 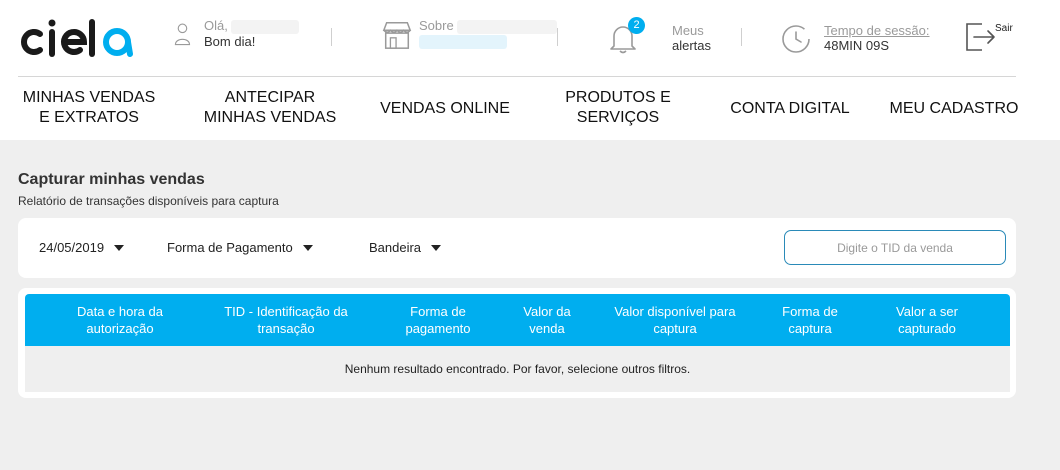 I want to click on date-filter-dropdown: 24/05/2019, so click(x=82, y=247).